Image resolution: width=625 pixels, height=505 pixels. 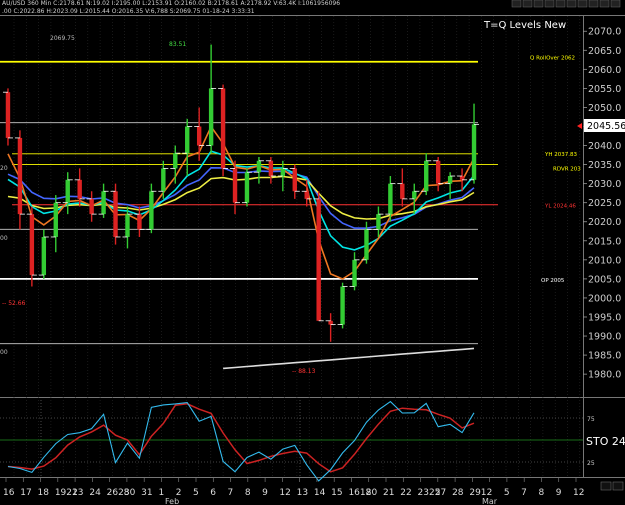 I want to click on left-axis-label-2: 00, so click(x=4, y=238).